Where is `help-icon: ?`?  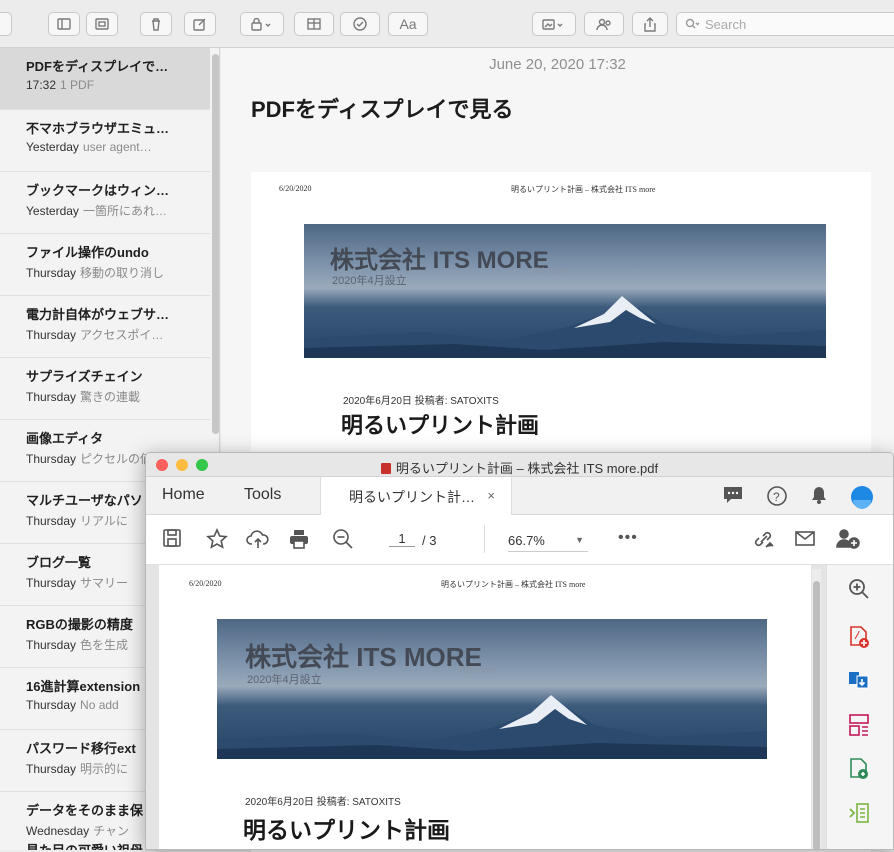 help-icon: ? is located at coordinates (777, 496).